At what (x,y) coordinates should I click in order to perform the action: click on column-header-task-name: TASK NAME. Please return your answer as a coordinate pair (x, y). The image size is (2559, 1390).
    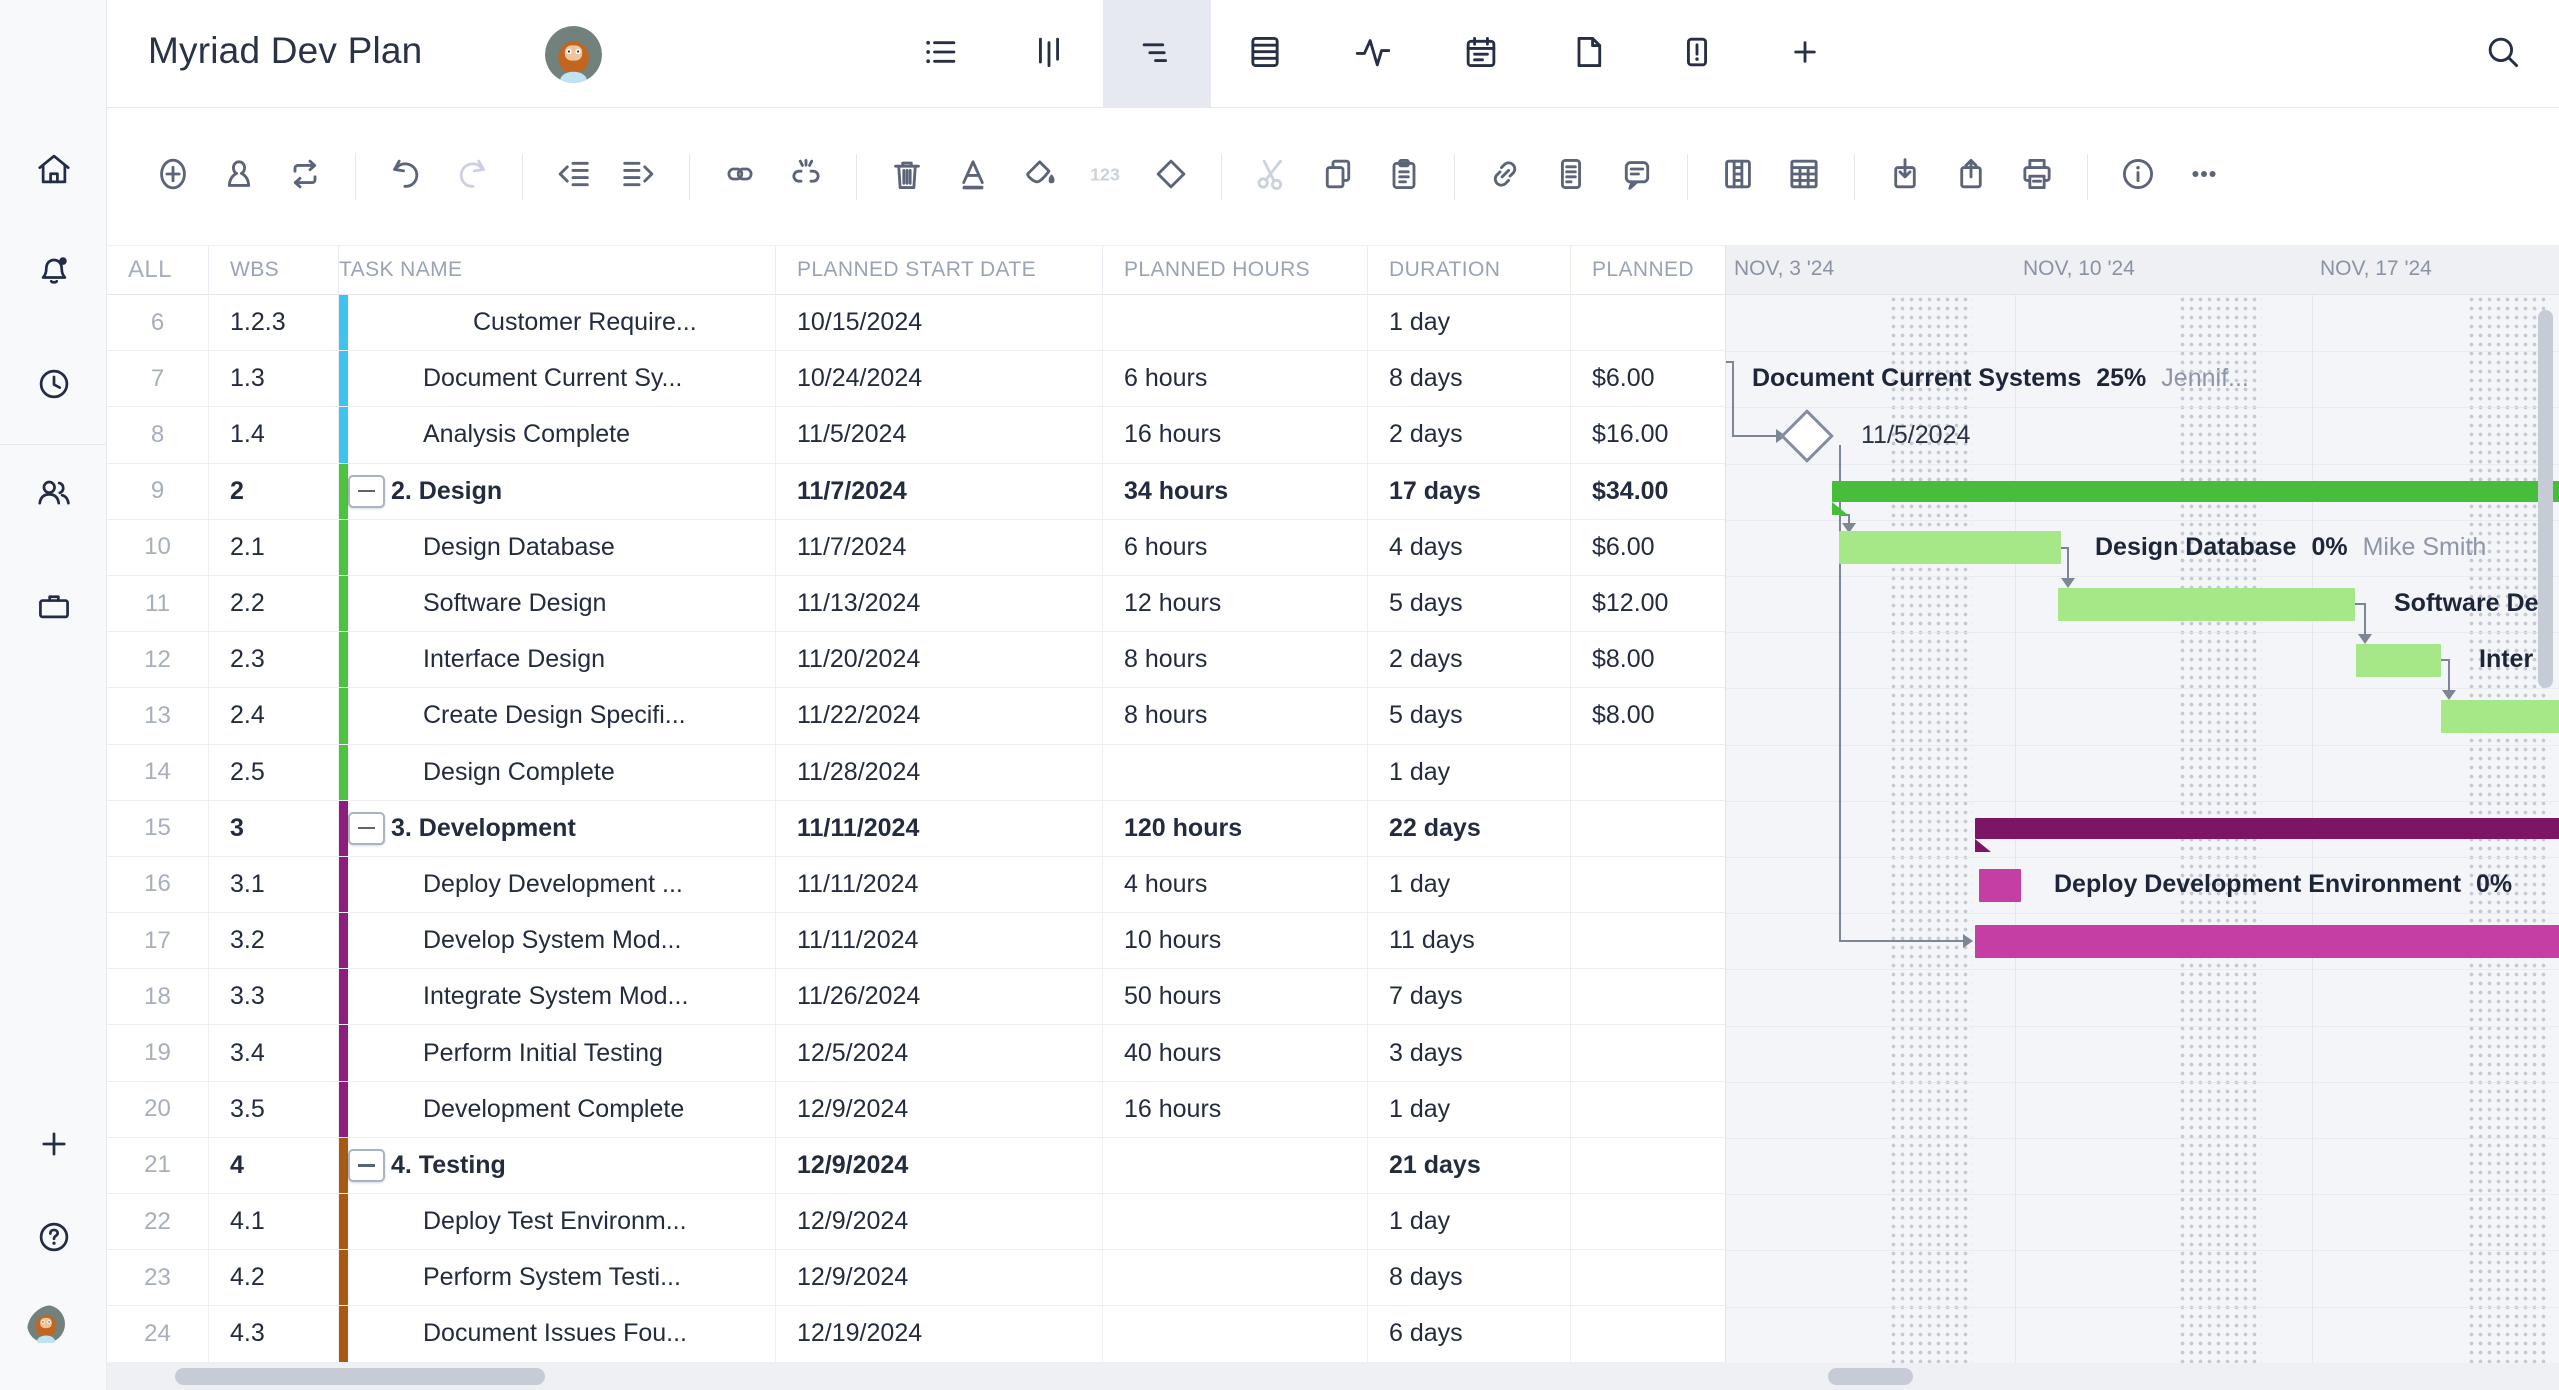
    Looking at the image, I should click on (557, 270).